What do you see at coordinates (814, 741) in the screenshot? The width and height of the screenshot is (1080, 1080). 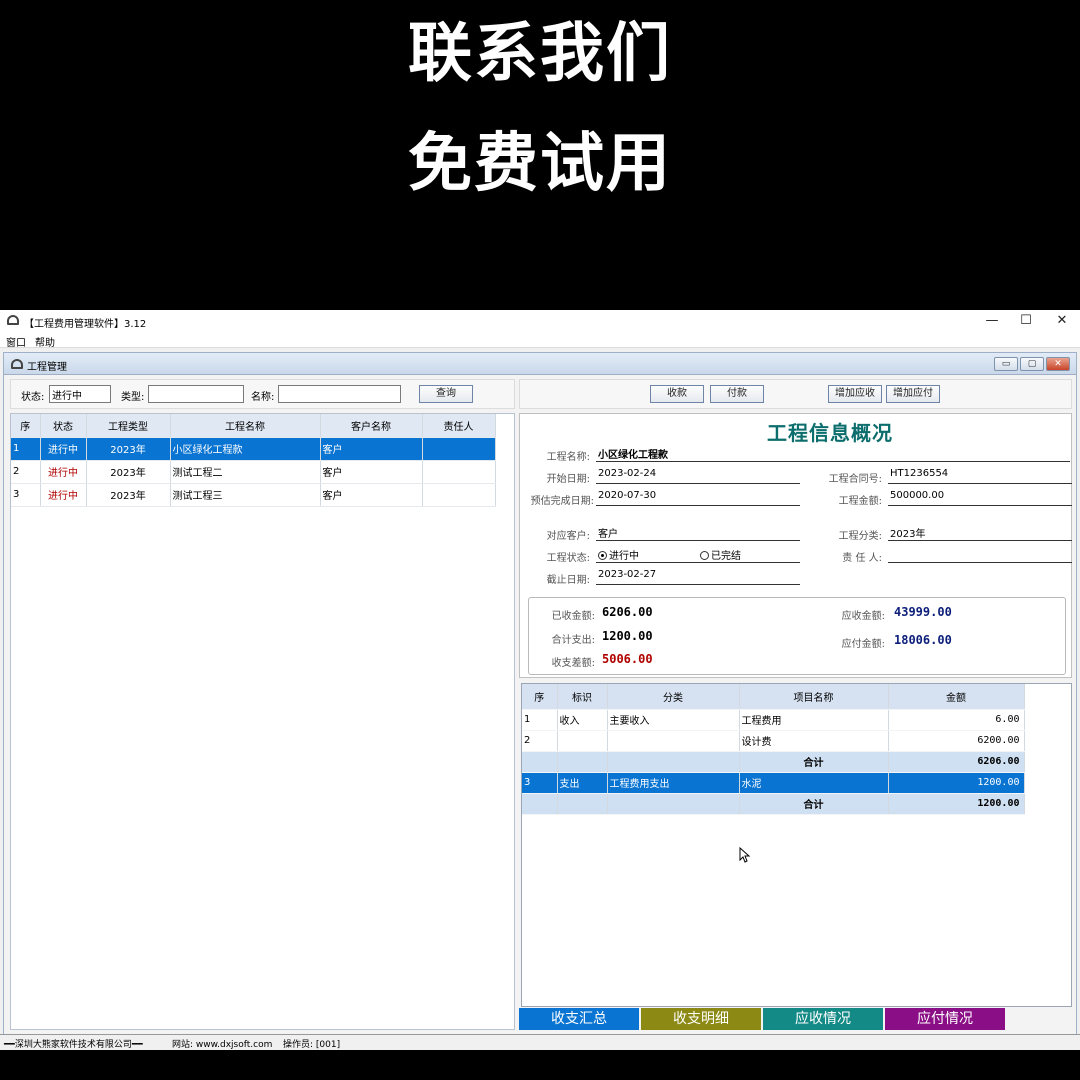 I see `cell-item: 设计费` at bounding box center [814, 741].